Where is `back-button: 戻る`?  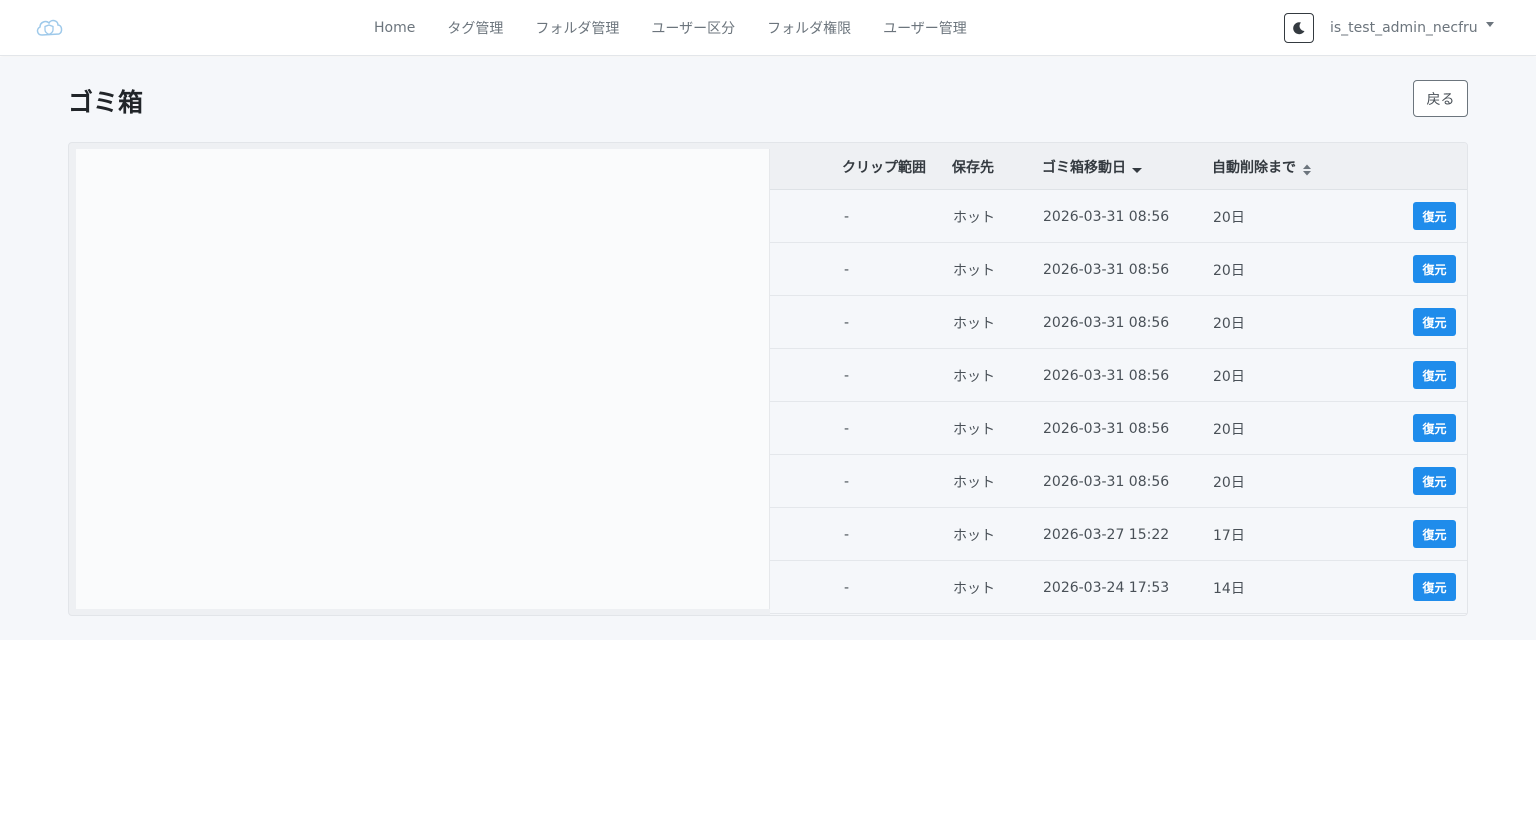
back-button: 戻る is located at coordinates (1440, 98).